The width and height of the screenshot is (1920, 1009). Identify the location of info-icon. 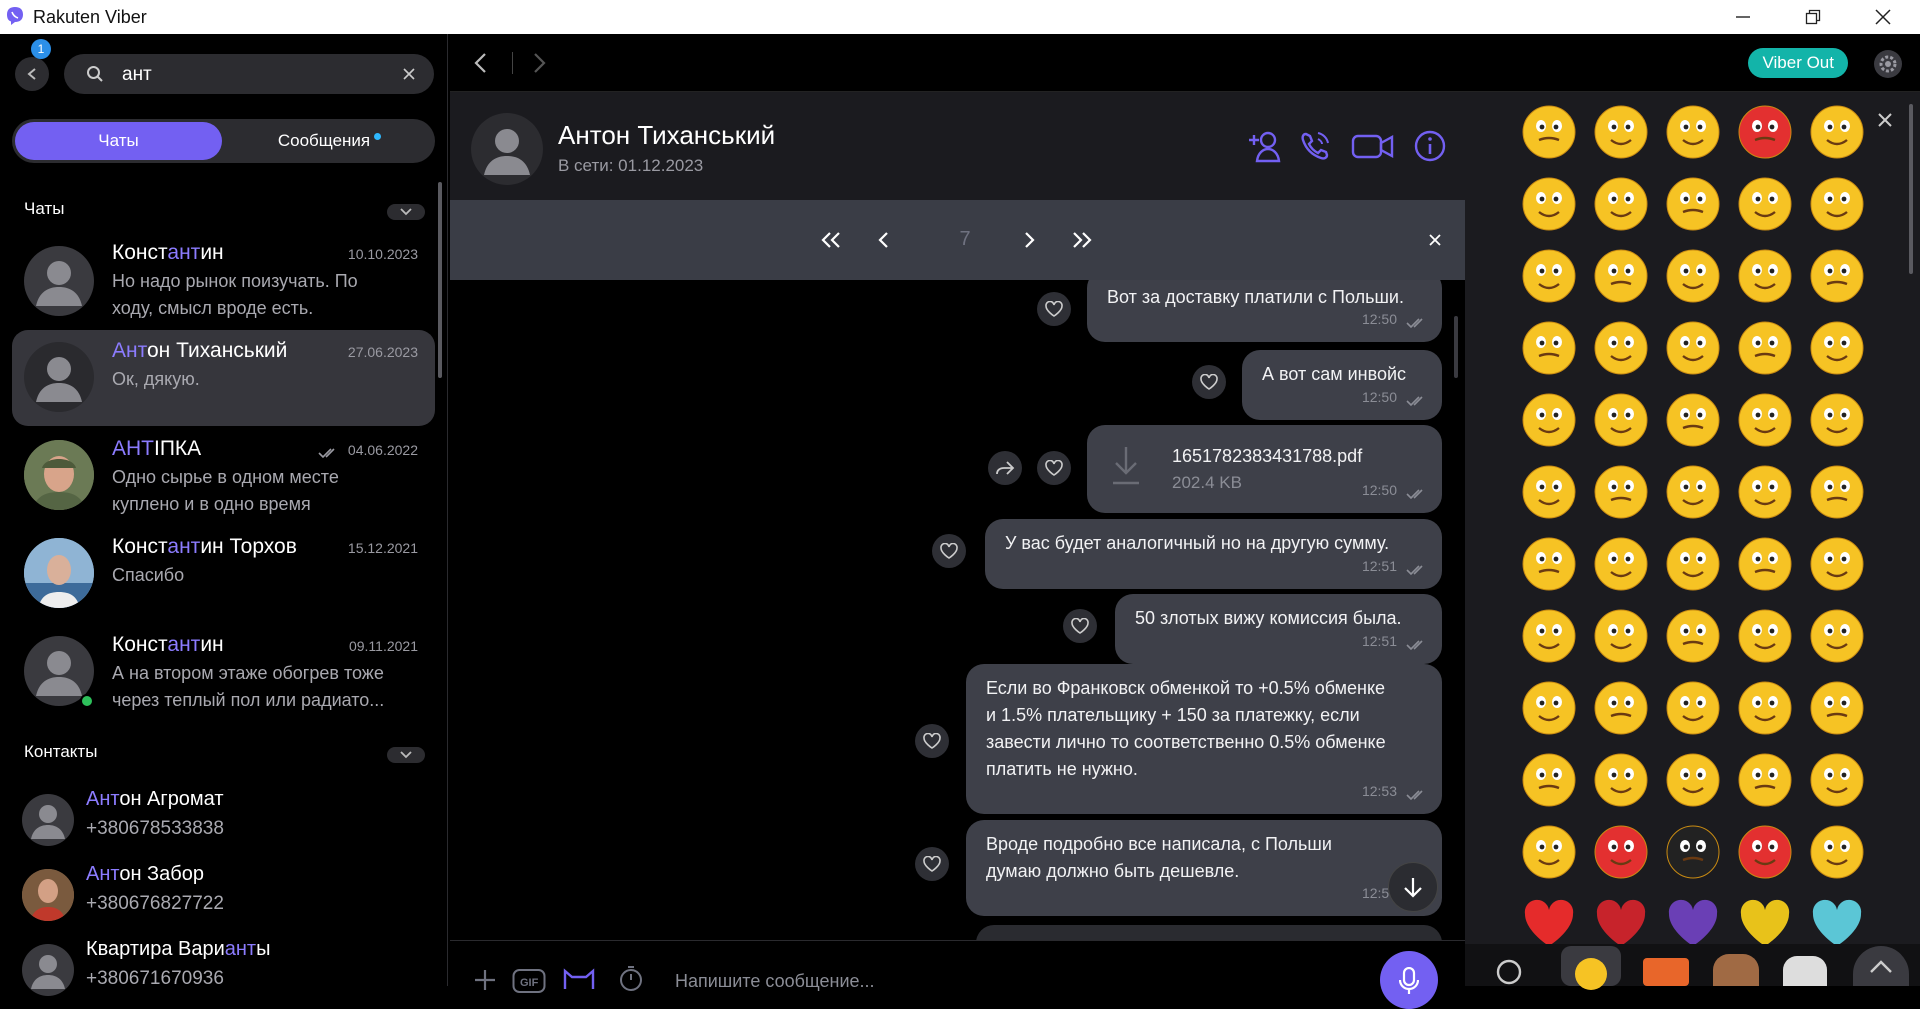
(1430, 146).